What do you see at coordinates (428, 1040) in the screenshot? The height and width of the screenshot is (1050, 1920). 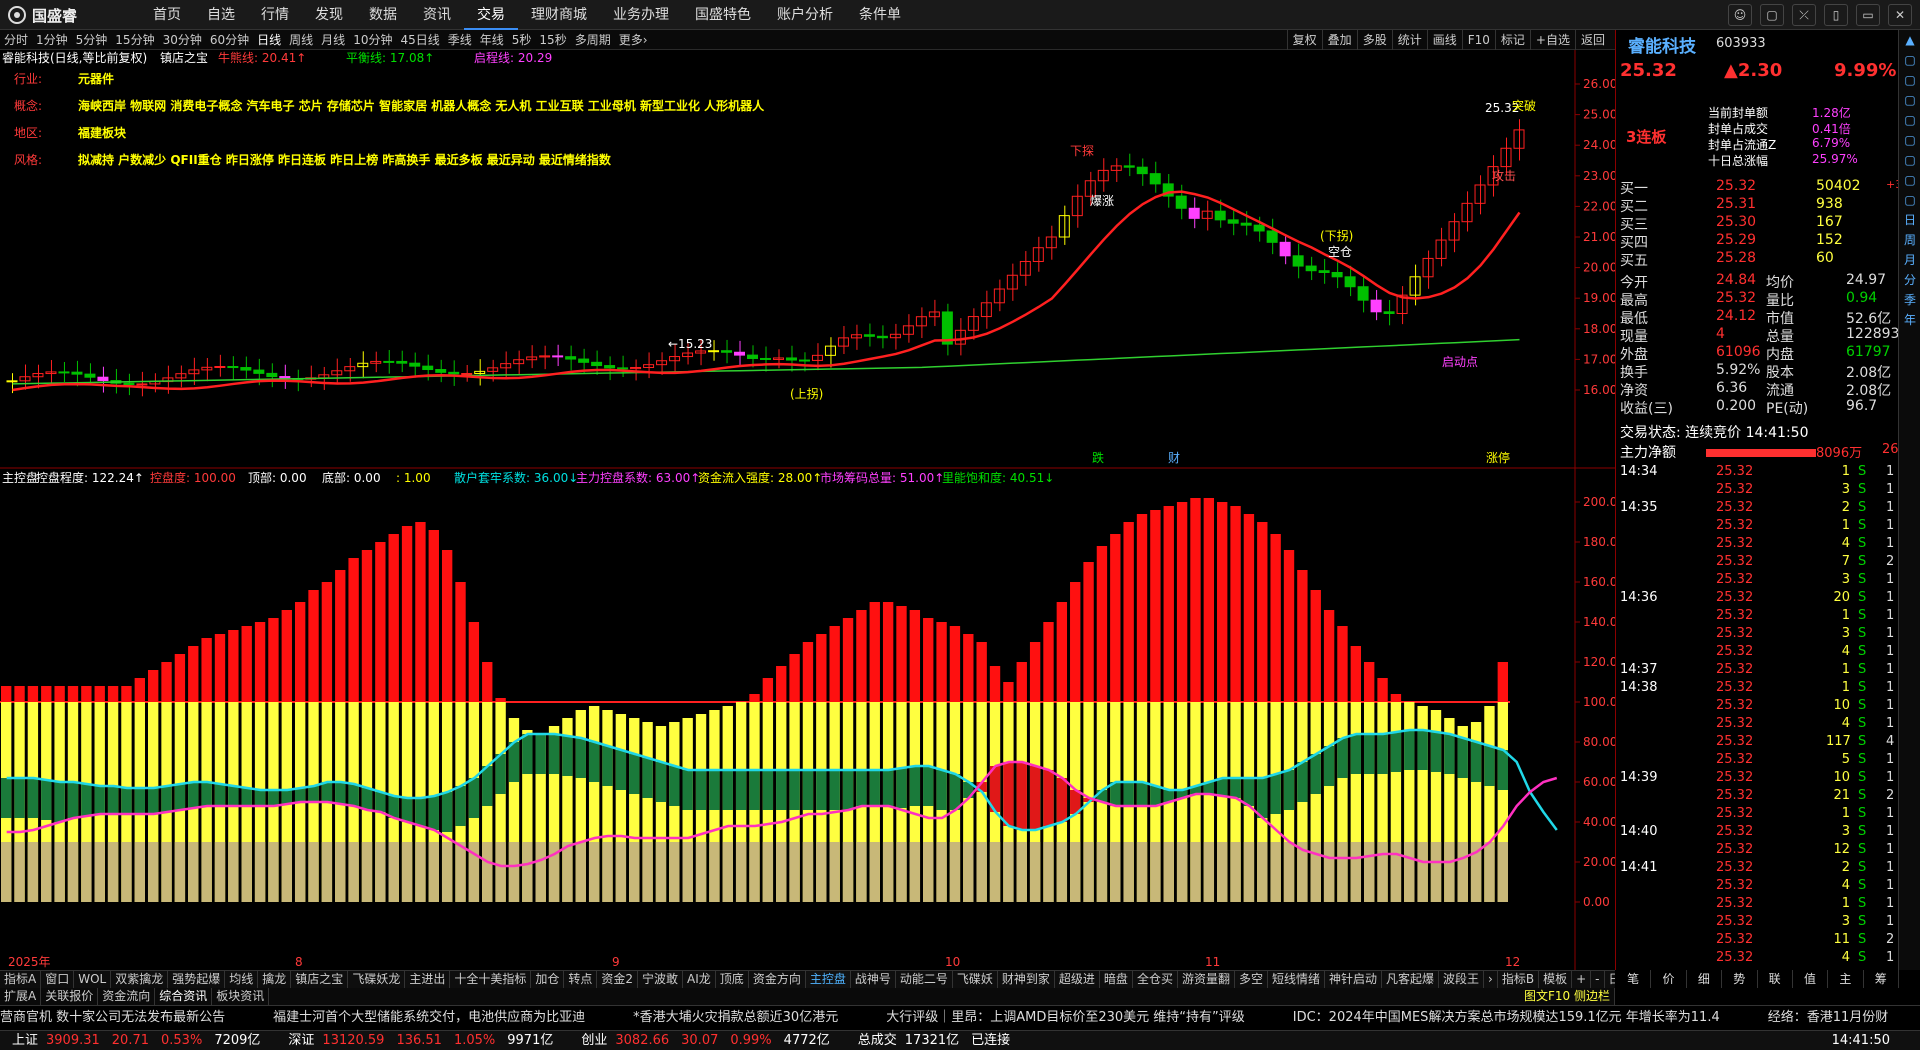 I see `index-1: 深证 13120.59 136.51 1.05% 9971亿` at bounding box center [428, 1040].